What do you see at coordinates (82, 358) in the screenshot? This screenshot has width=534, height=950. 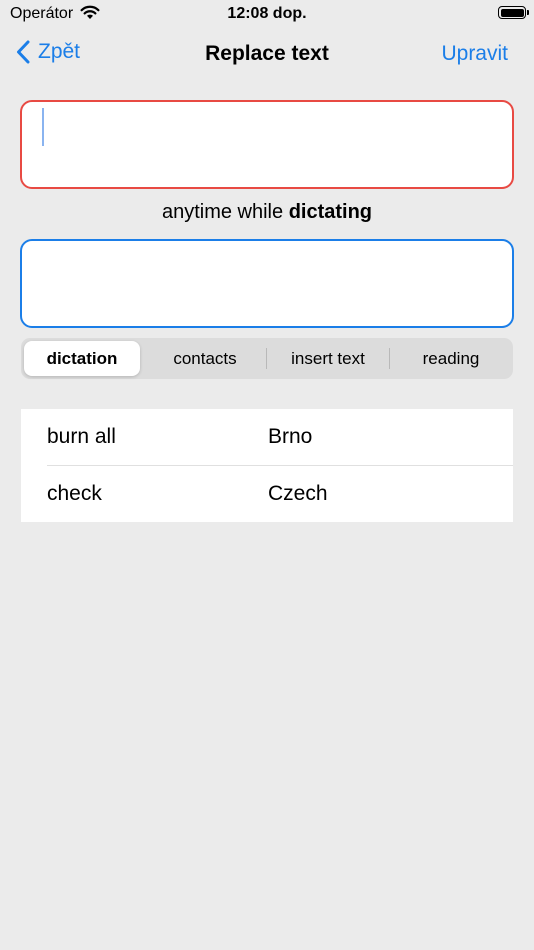 I see `segment-dictation: dictation` at bounding box center [82, 358].